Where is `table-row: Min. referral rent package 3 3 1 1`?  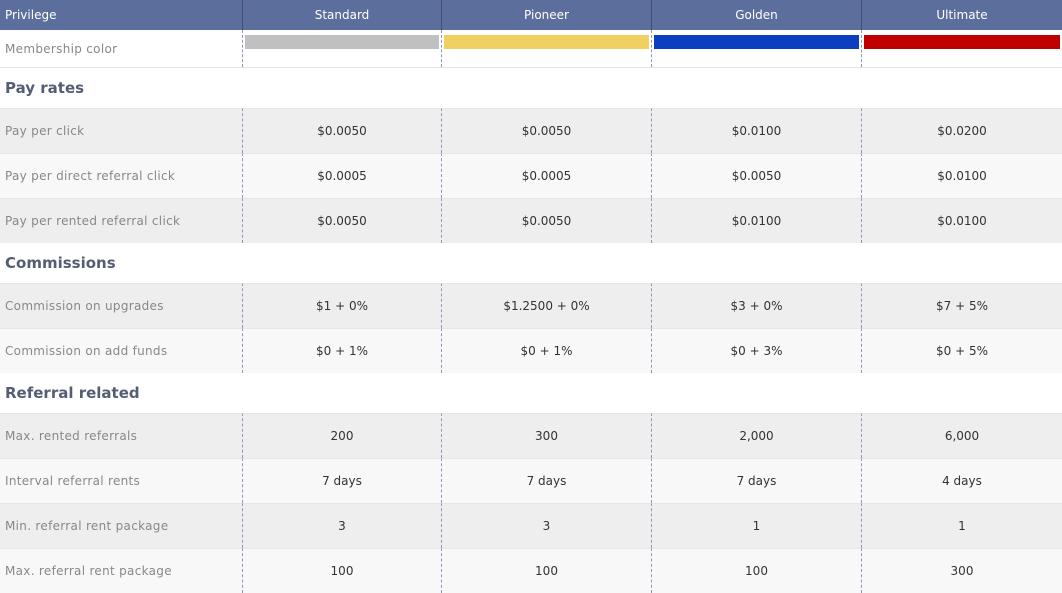
table-row: Min. referral rent package 3 3 1 1 is located at coordinates (531, 525).